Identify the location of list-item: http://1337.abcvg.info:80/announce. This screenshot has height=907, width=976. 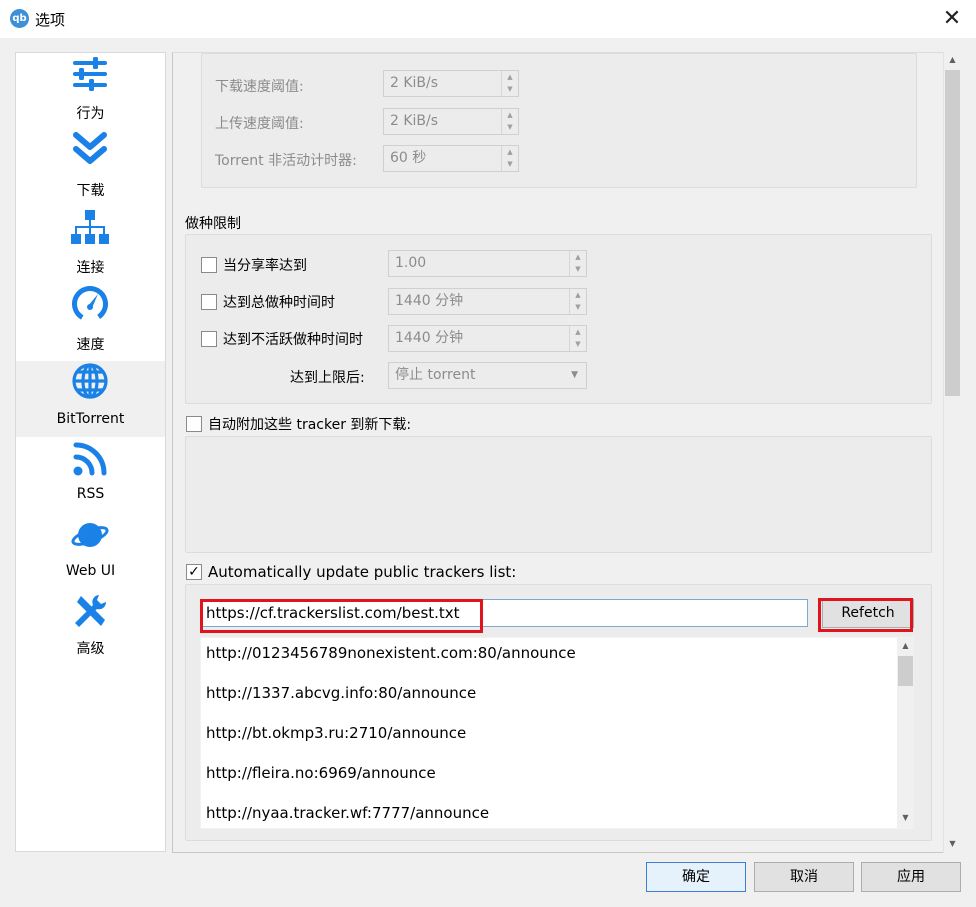
(341, 693).